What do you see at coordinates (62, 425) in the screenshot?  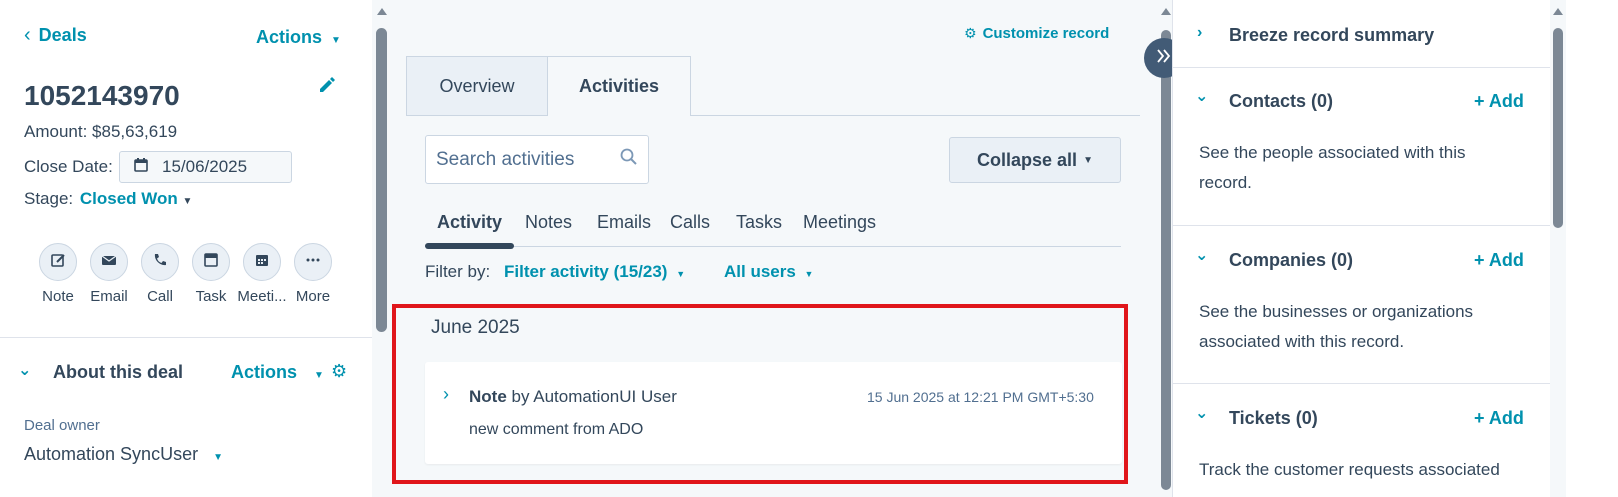 I see `deal-owner-label: Deal owner` at bounding box center [62, 425].